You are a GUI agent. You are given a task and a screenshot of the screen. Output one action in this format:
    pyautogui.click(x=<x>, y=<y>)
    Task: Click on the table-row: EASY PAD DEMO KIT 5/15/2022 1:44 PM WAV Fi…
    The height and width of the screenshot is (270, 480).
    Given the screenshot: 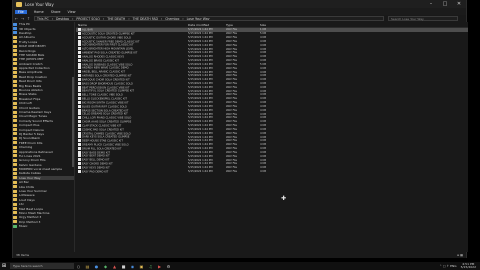 What is the action you would take?
    pyautogui.click(x=272, y=171)
    